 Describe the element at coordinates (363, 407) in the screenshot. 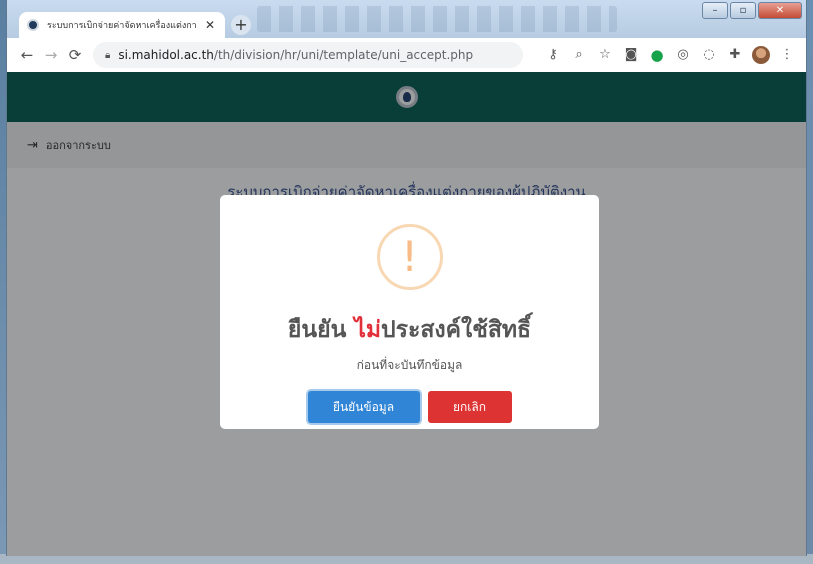

I see `confirm-button: ยืนยันข้อมูล` at that location.